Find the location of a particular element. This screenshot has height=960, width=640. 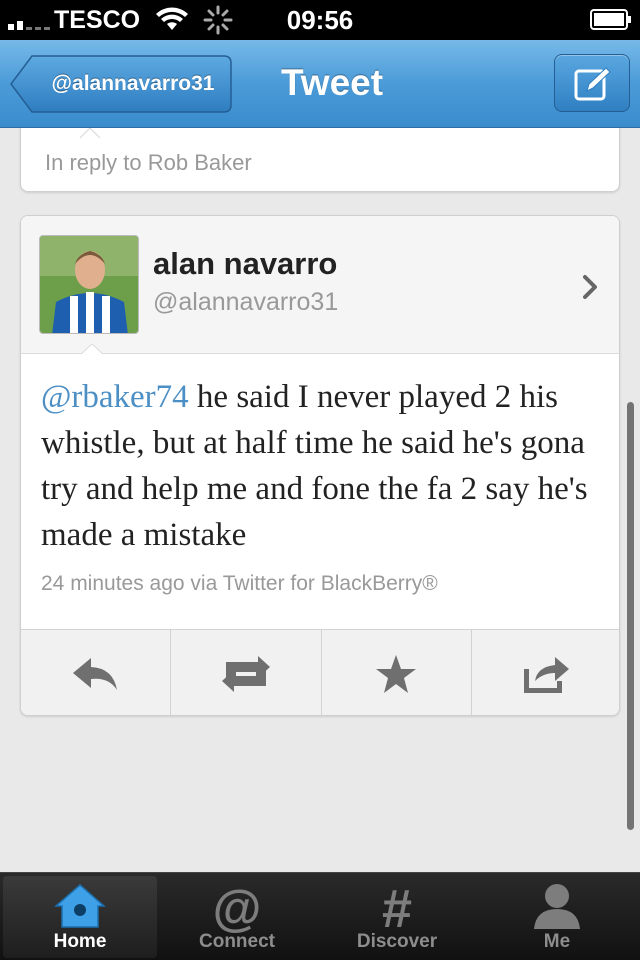

page-title: Tweet is located at coordinates (332, 82).